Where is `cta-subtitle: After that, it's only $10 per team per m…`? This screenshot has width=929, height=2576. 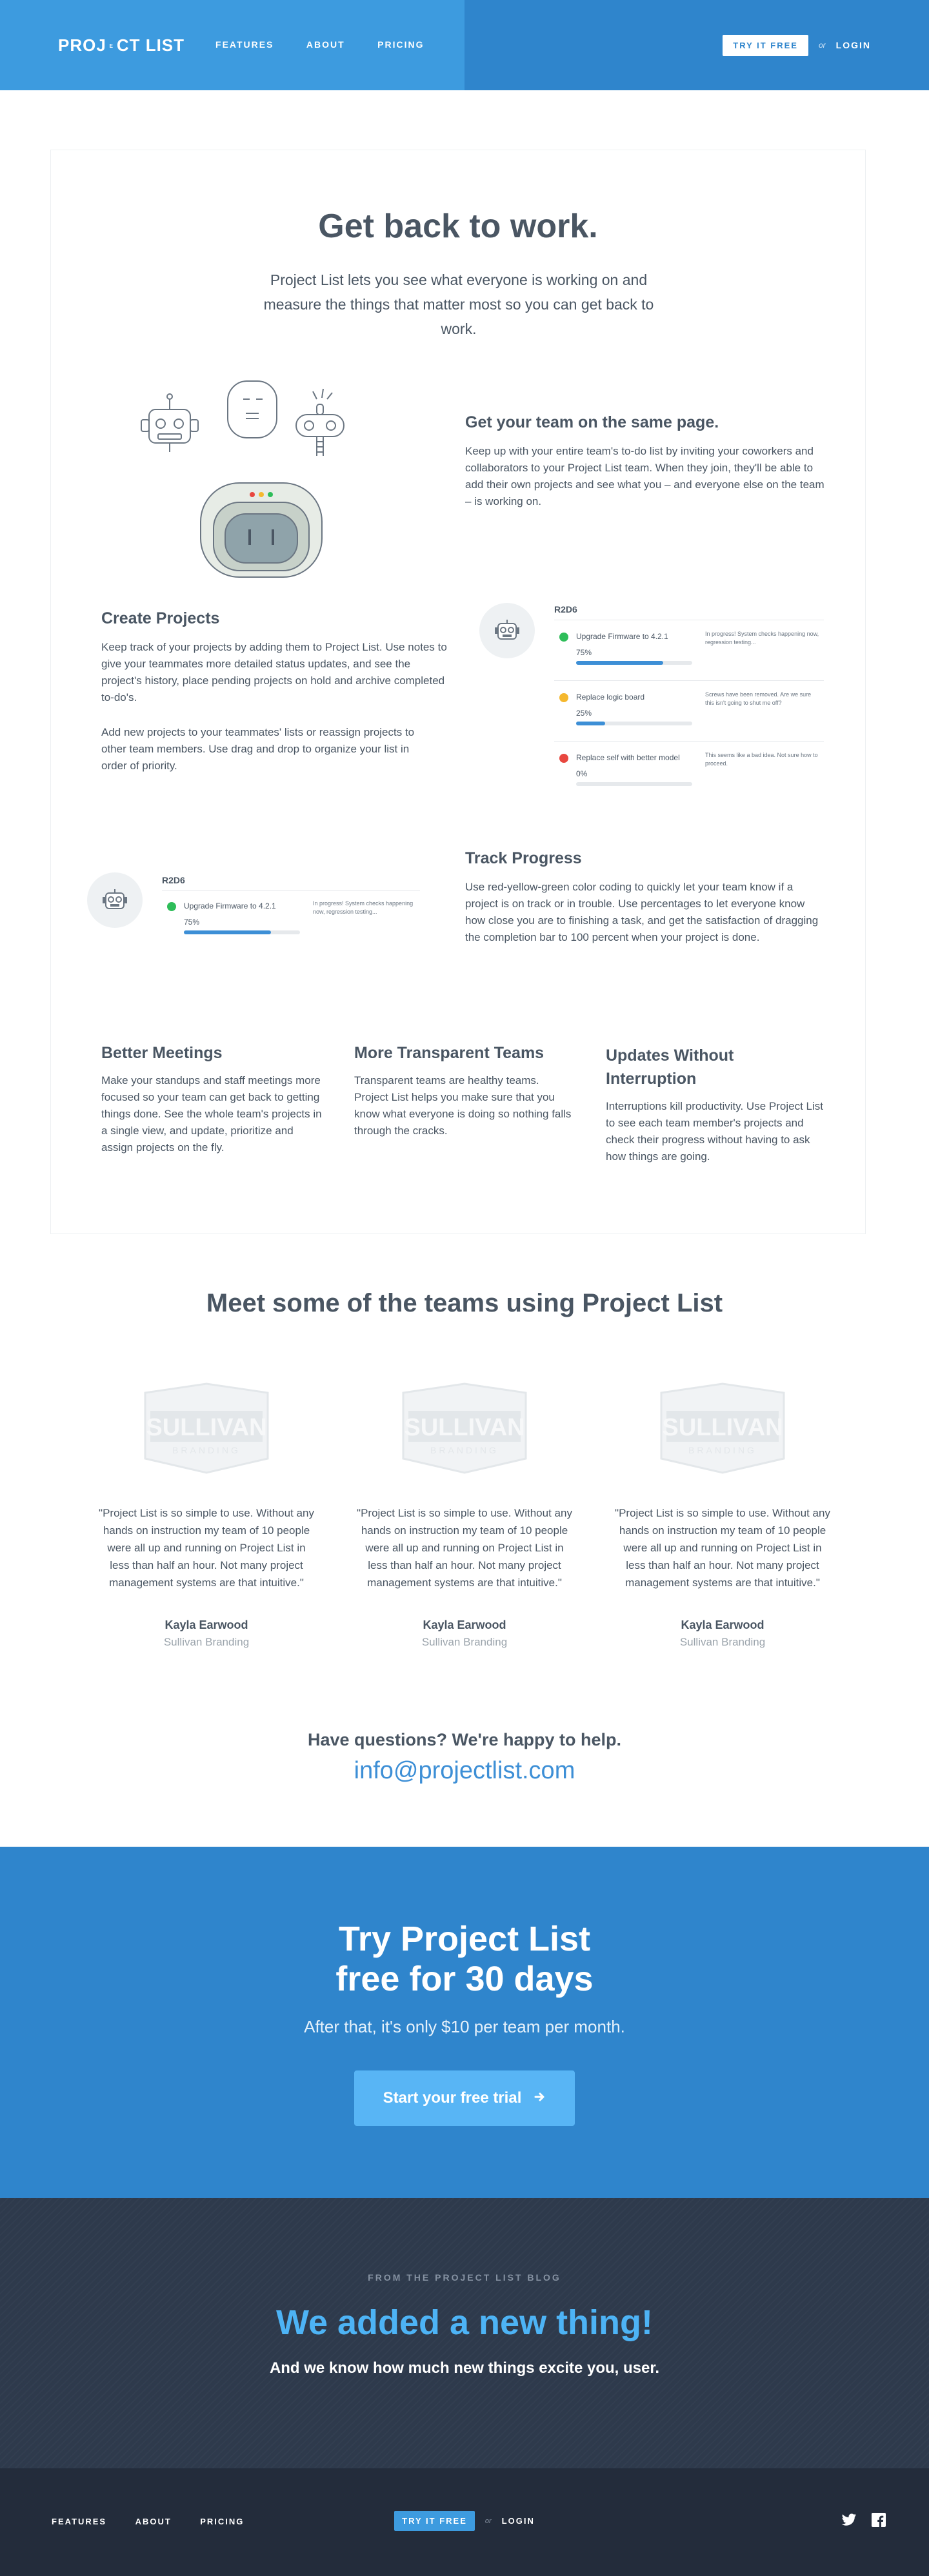 cta-subtitle: After that, it's only $10 per team per m… is located at coordinates (464, 2026).